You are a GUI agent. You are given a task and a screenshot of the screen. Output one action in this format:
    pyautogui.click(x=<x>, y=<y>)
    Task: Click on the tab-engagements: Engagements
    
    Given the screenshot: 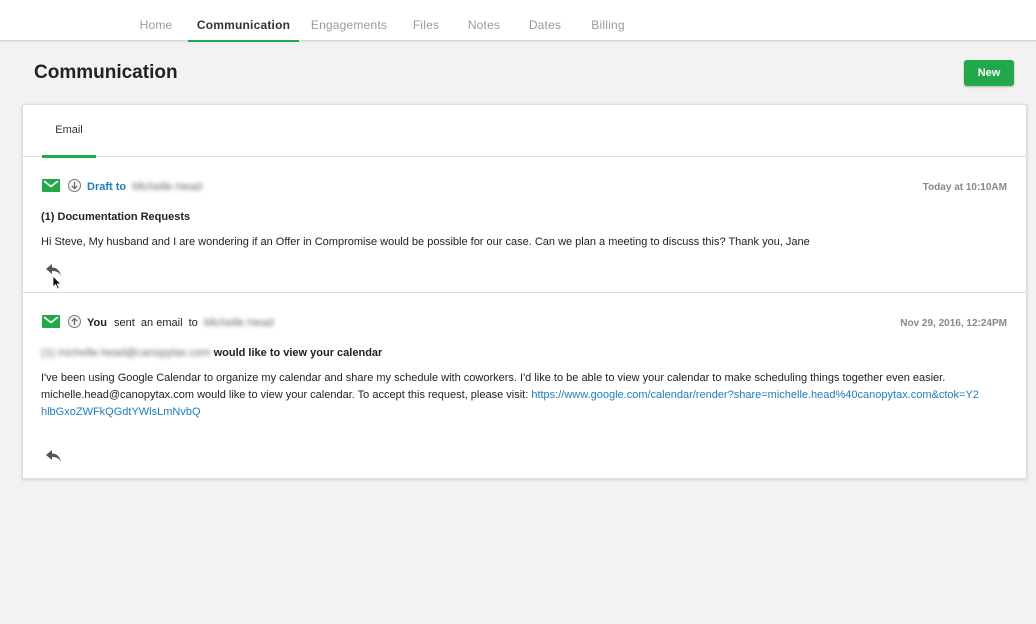 What is the action you would take?
    pyautogui.click(x=349, y=20)
    